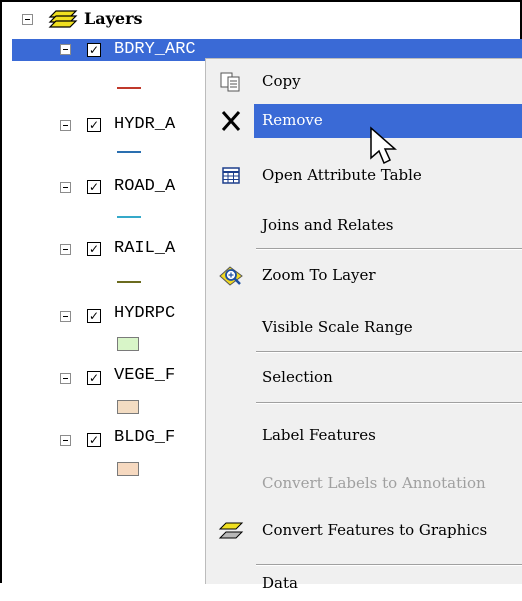  What do you see at coordinates (231, 276) in the screenshot?
I see `zoom-to-layer-icon` at bounding box center [231, 276].